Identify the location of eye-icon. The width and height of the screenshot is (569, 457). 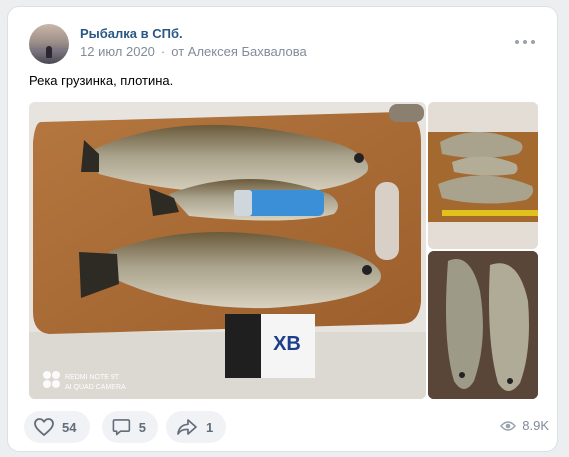
(508, 425).